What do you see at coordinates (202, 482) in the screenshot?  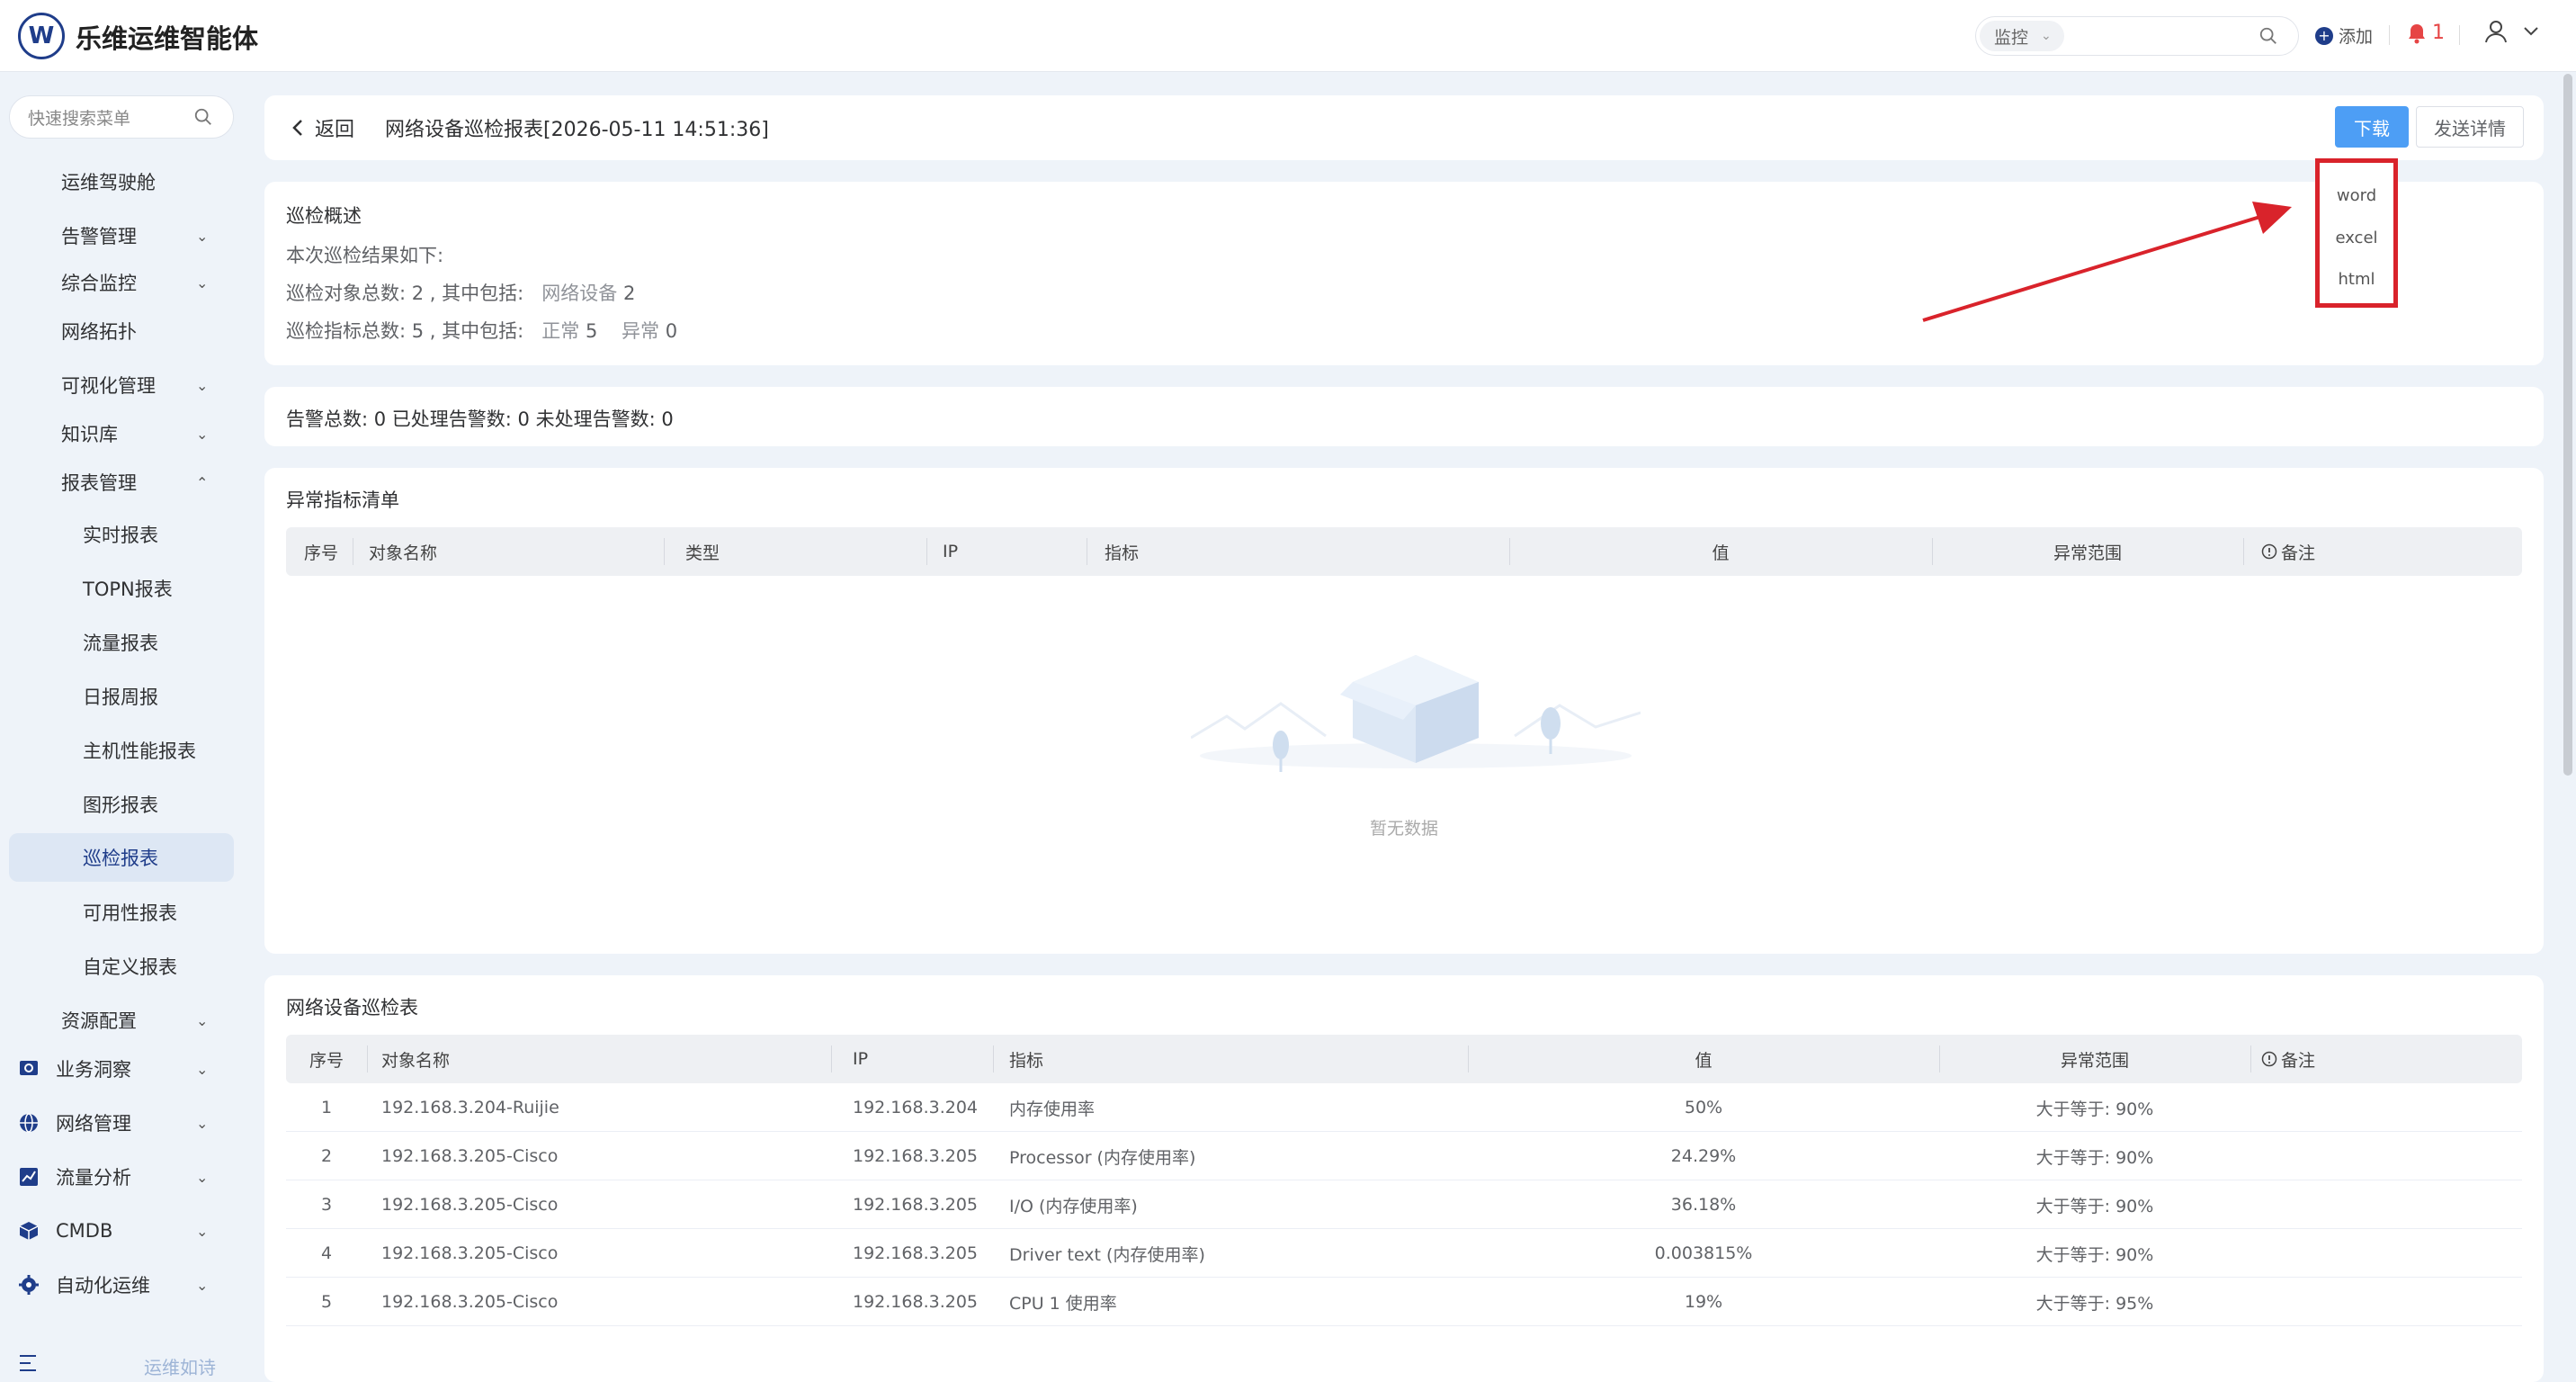 I see `chevron-up-icon: ⌃` at bounding box center [202, 482].